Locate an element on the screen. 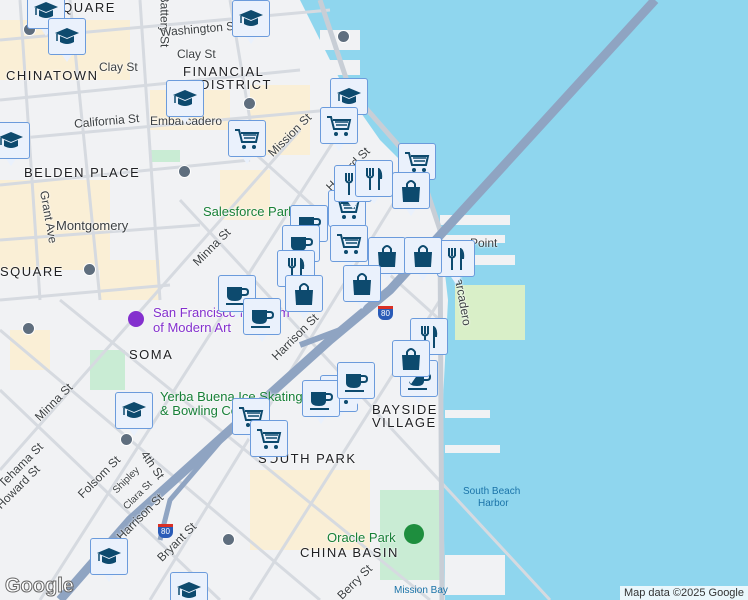 The height and width of the screenshot is (600, 748). neighborhood-label: CHINATOWN is located at coordinates (52, 75).